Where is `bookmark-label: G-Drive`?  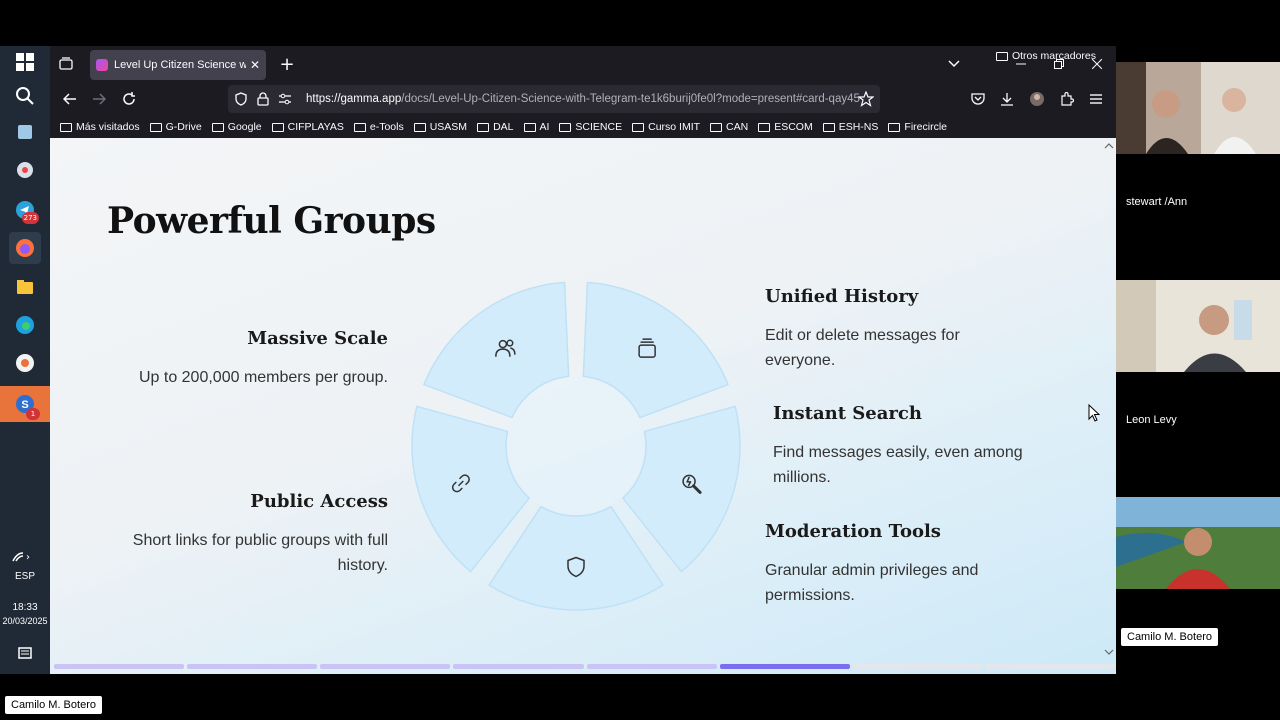 bookmark-label: G-Drive is located at coordinates (183, 127).